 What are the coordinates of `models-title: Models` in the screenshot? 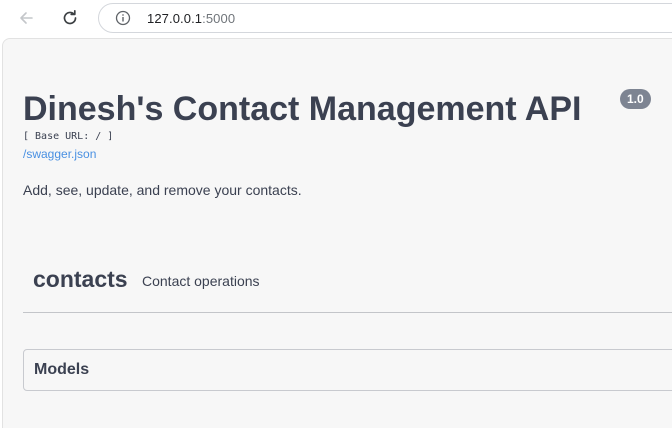 It's located at (62, 369).